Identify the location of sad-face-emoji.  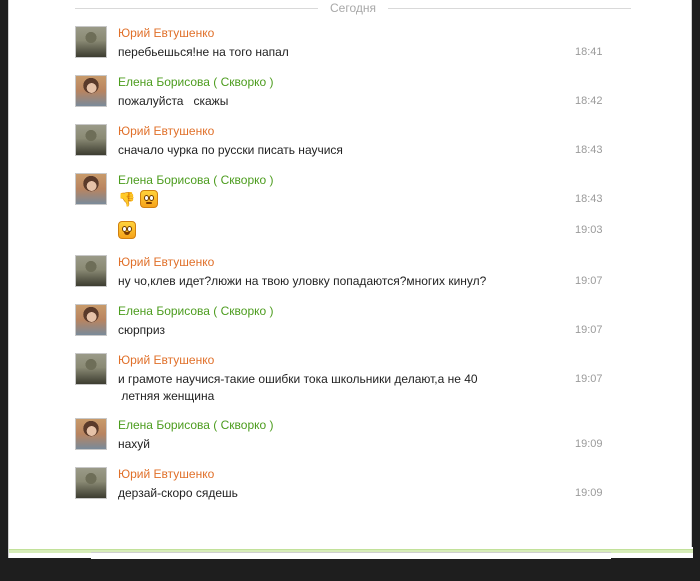
(149, 199).